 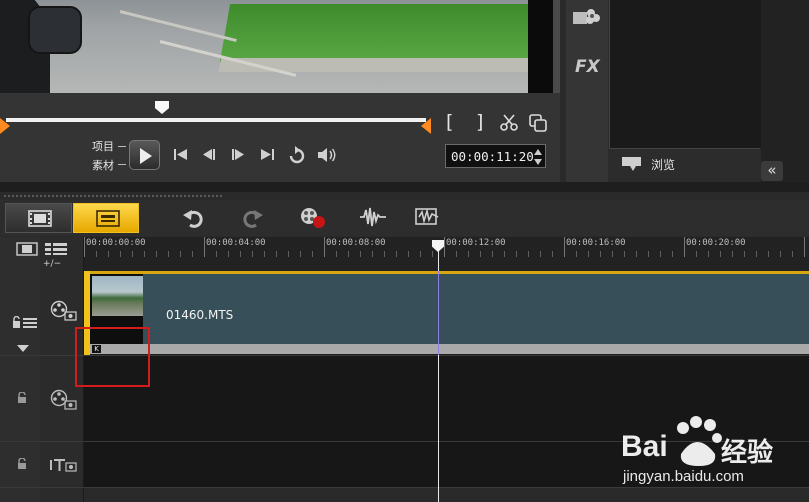 What do you see at coordinates (492, 156) in the screenshot?
I see `timecode-value: 00:00:11:20` at bounding box center [492, 156].